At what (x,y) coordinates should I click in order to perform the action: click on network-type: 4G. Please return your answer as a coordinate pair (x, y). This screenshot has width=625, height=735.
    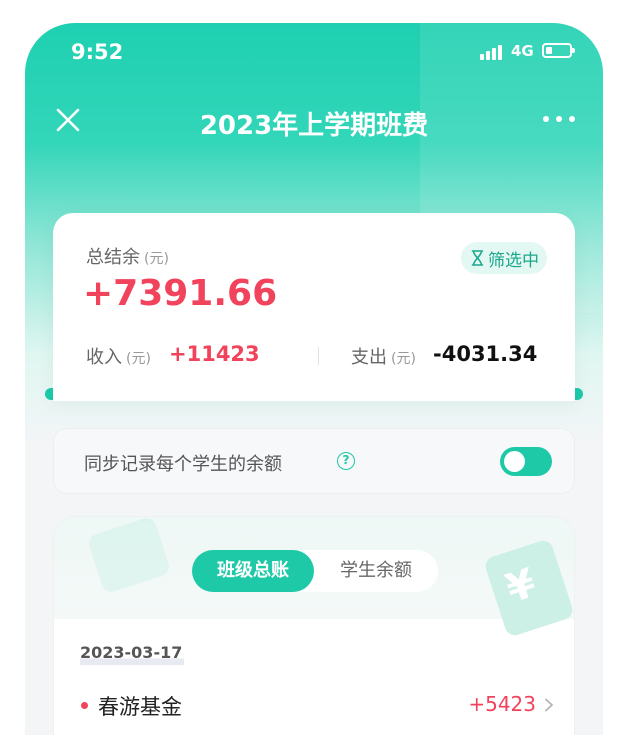
    Looking at the image, I should click on (522, 51).